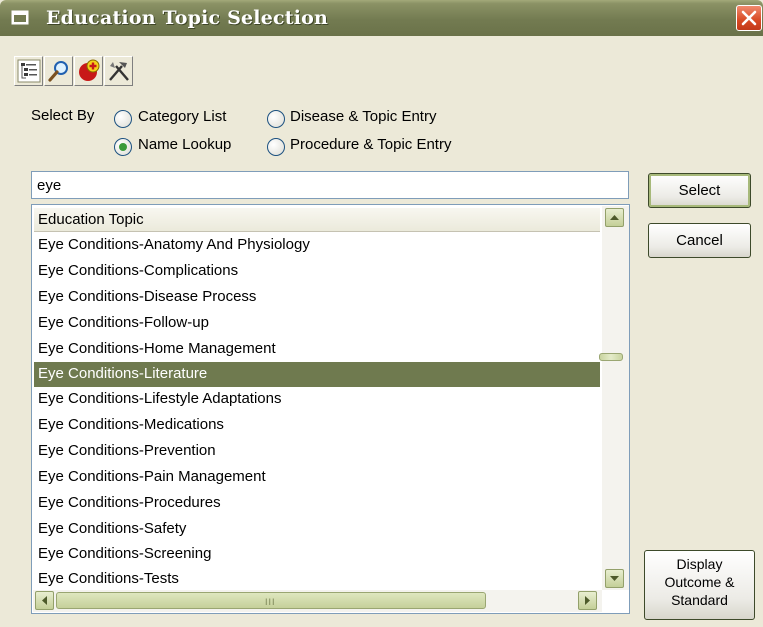 The width and height of the screenshot is (763, 627). Describe the element at coordinates (317, 425) in the screenshot. I see `list-item: Eye Conditions-Medications` at that location.